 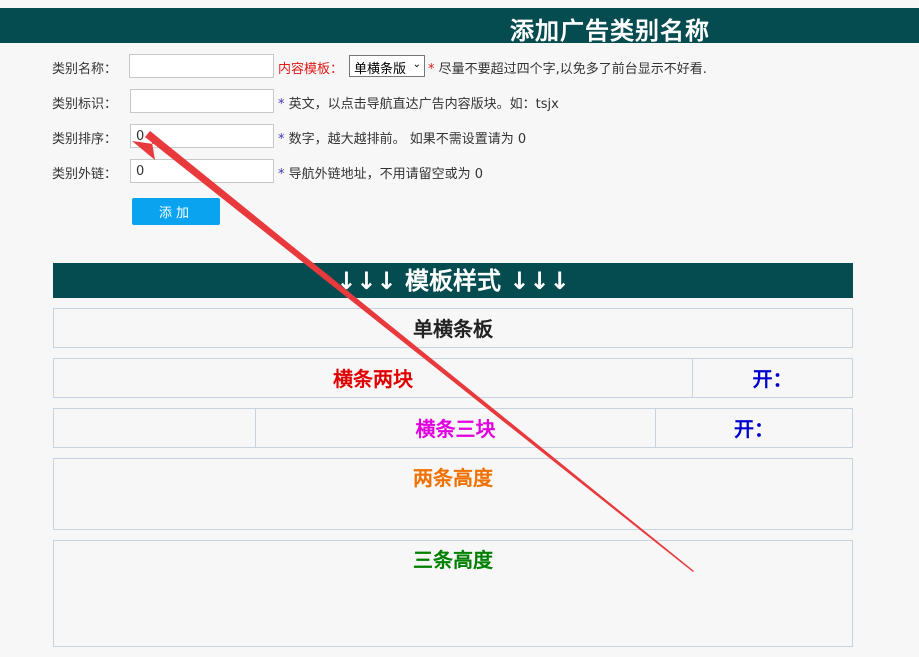 What do you see at coordinates (405, 139) in the screenshot?
I see `sort-tip-text: 数字，越大越排前。 如果不需设置请为 0` at bounding box center [405, 139].